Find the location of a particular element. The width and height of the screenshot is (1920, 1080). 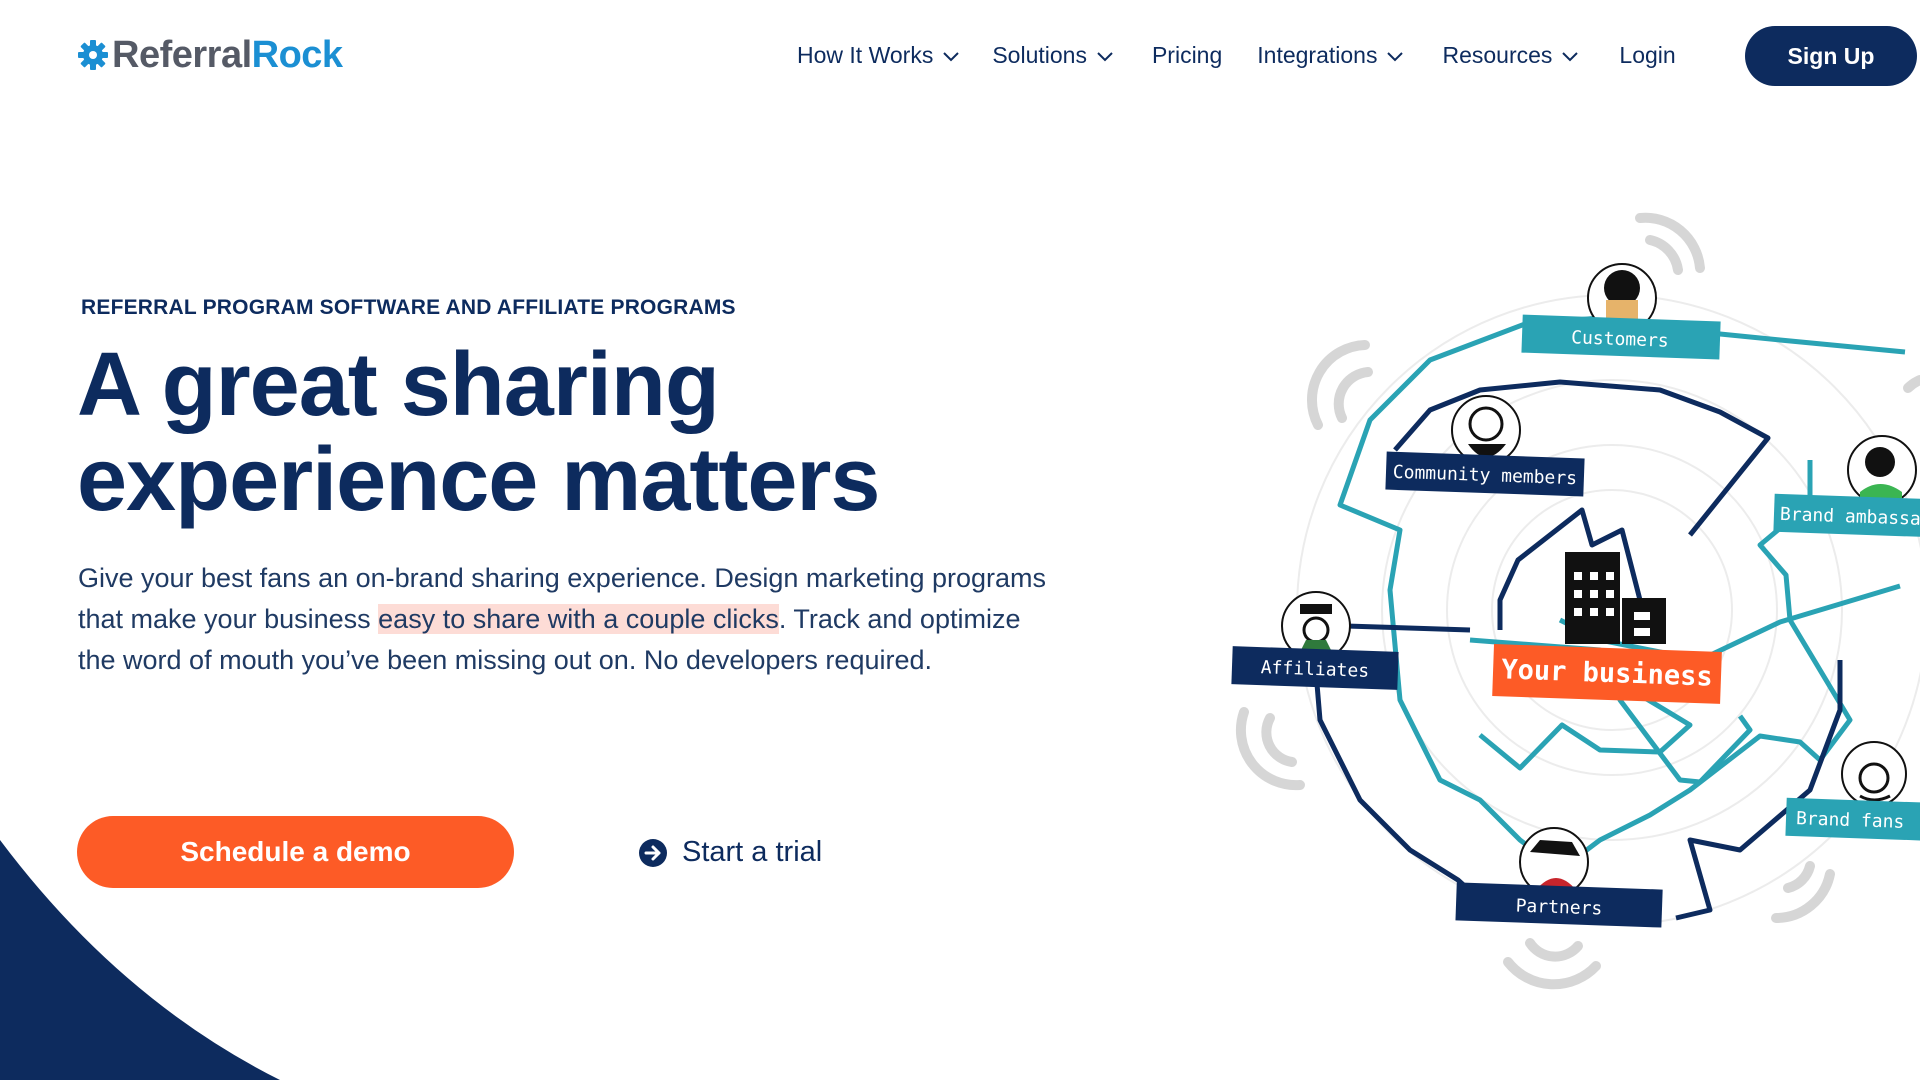

referralrock-logo: ReferralRock is located at coordinates (209, 55).